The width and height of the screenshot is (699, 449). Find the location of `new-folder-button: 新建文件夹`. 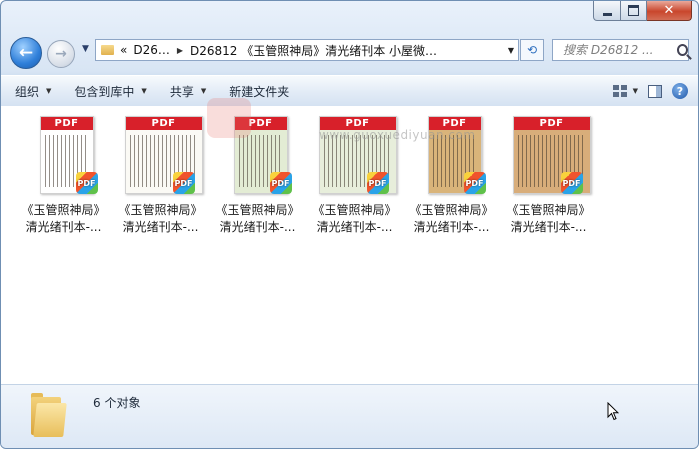

new-folder-button: 新建文件夹 is located at coordinates (256, 91).